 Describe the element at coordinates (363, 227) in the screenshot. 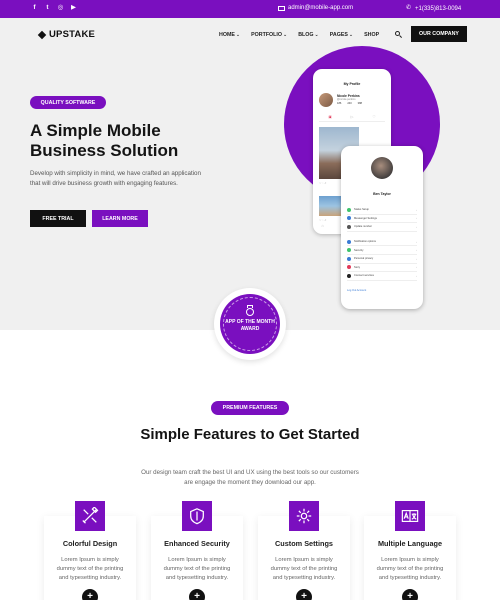

I see `list-item-label: Update number` at that location.